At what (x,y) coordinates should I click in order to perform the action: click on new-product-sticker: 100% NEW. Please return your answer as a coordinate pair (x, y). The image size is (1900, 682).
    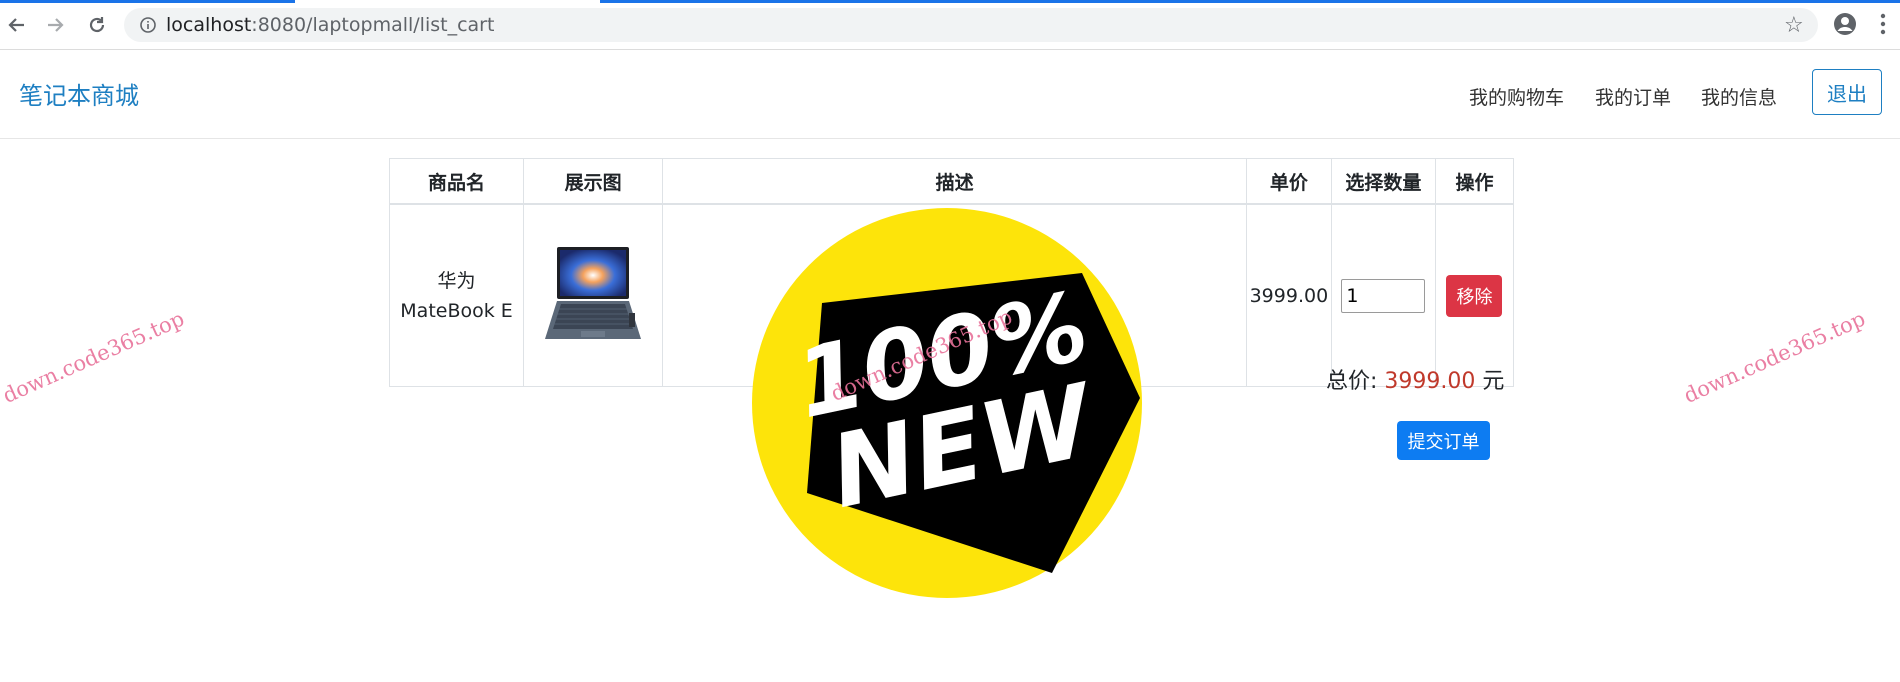
    Looking at the image, I should click on (947, 403).